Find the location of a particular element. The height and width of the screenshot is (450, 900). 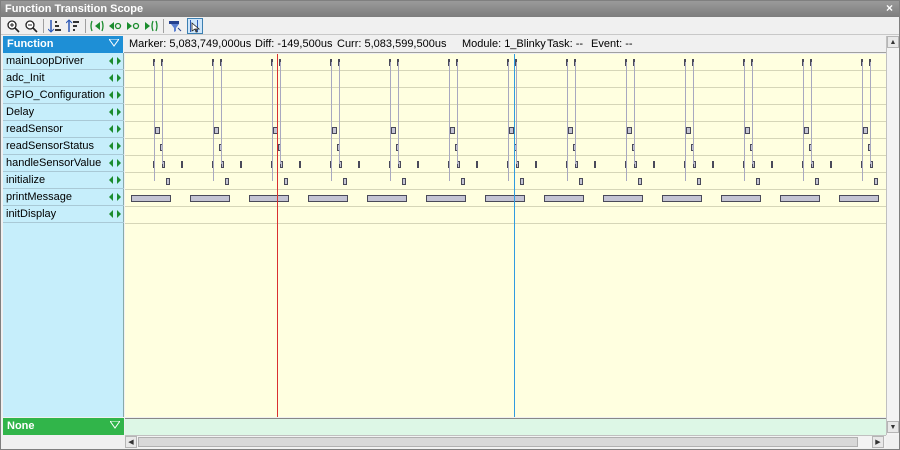

title-bar: Function Transition Scope × is located at coordinates (450, 9).